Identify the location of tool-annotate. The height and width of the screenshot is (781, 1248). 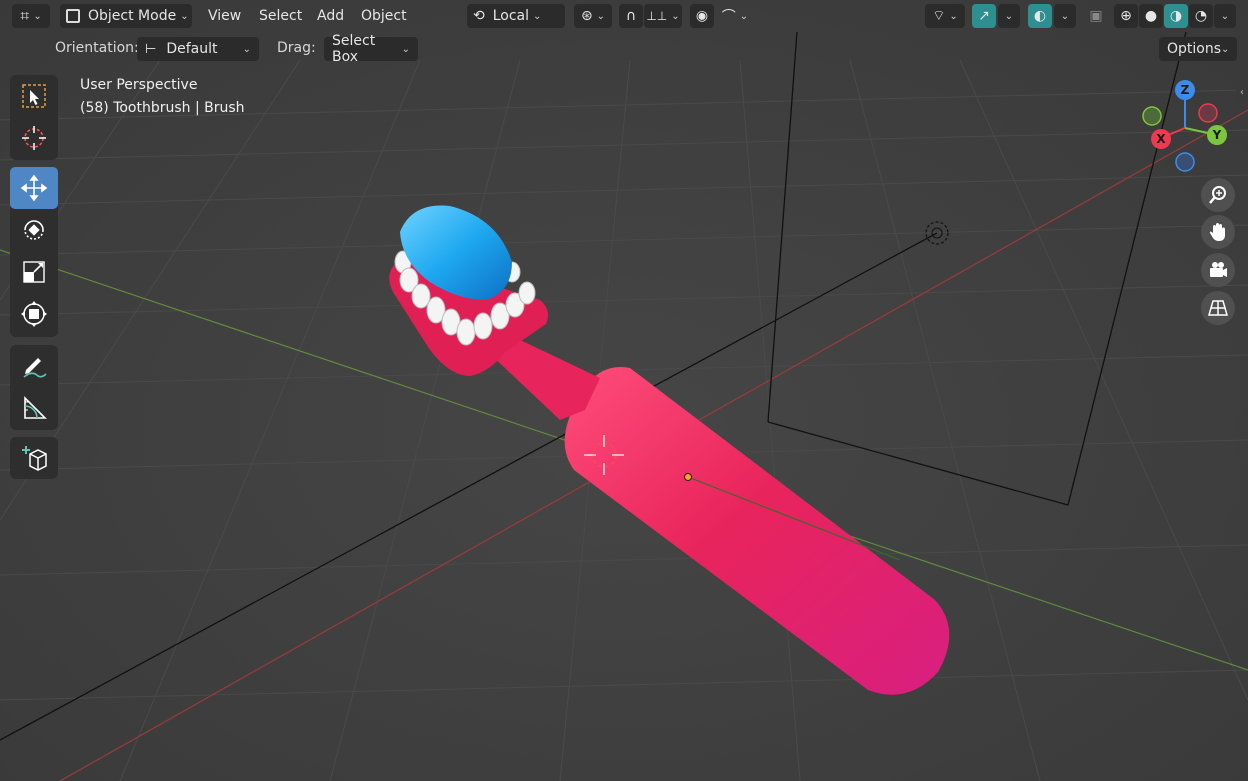
(34, 366).